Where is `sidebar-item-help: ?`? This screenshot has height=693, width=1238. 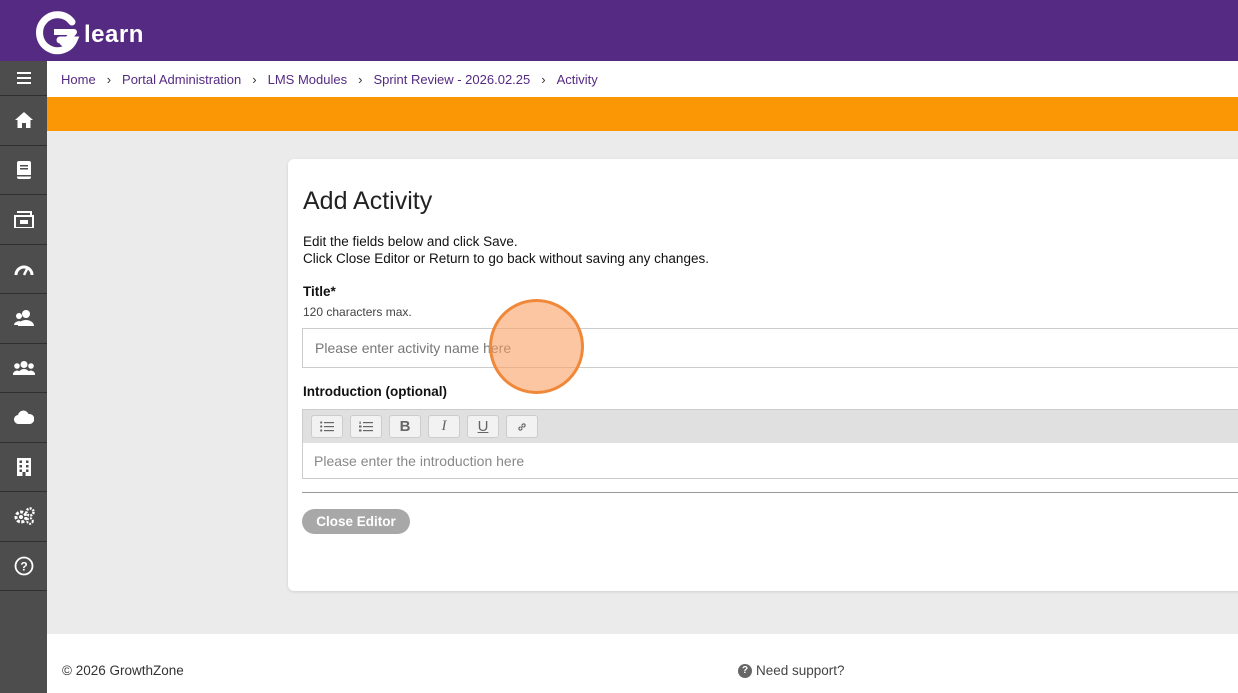
sidebar-item-help: ? is located at coordinates (23, 566).